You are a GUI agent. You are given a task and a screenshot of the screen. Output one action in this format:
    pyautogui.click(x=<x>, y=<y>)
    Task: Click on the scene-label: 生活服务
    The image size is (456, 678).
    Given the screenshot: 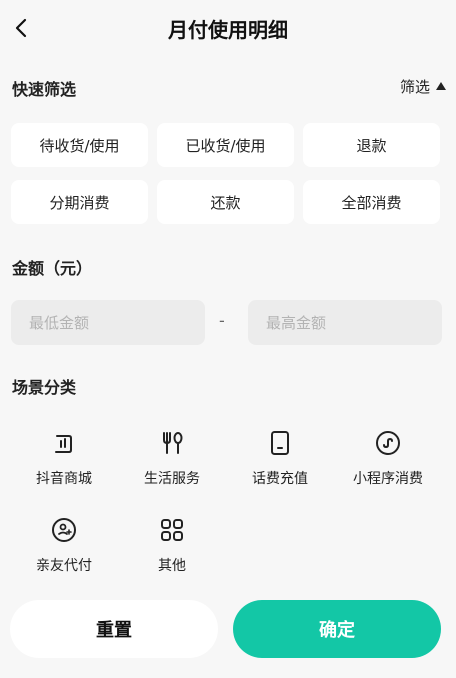 What is the action you would take?
    pyautogui.click(x=172, y=479)
    